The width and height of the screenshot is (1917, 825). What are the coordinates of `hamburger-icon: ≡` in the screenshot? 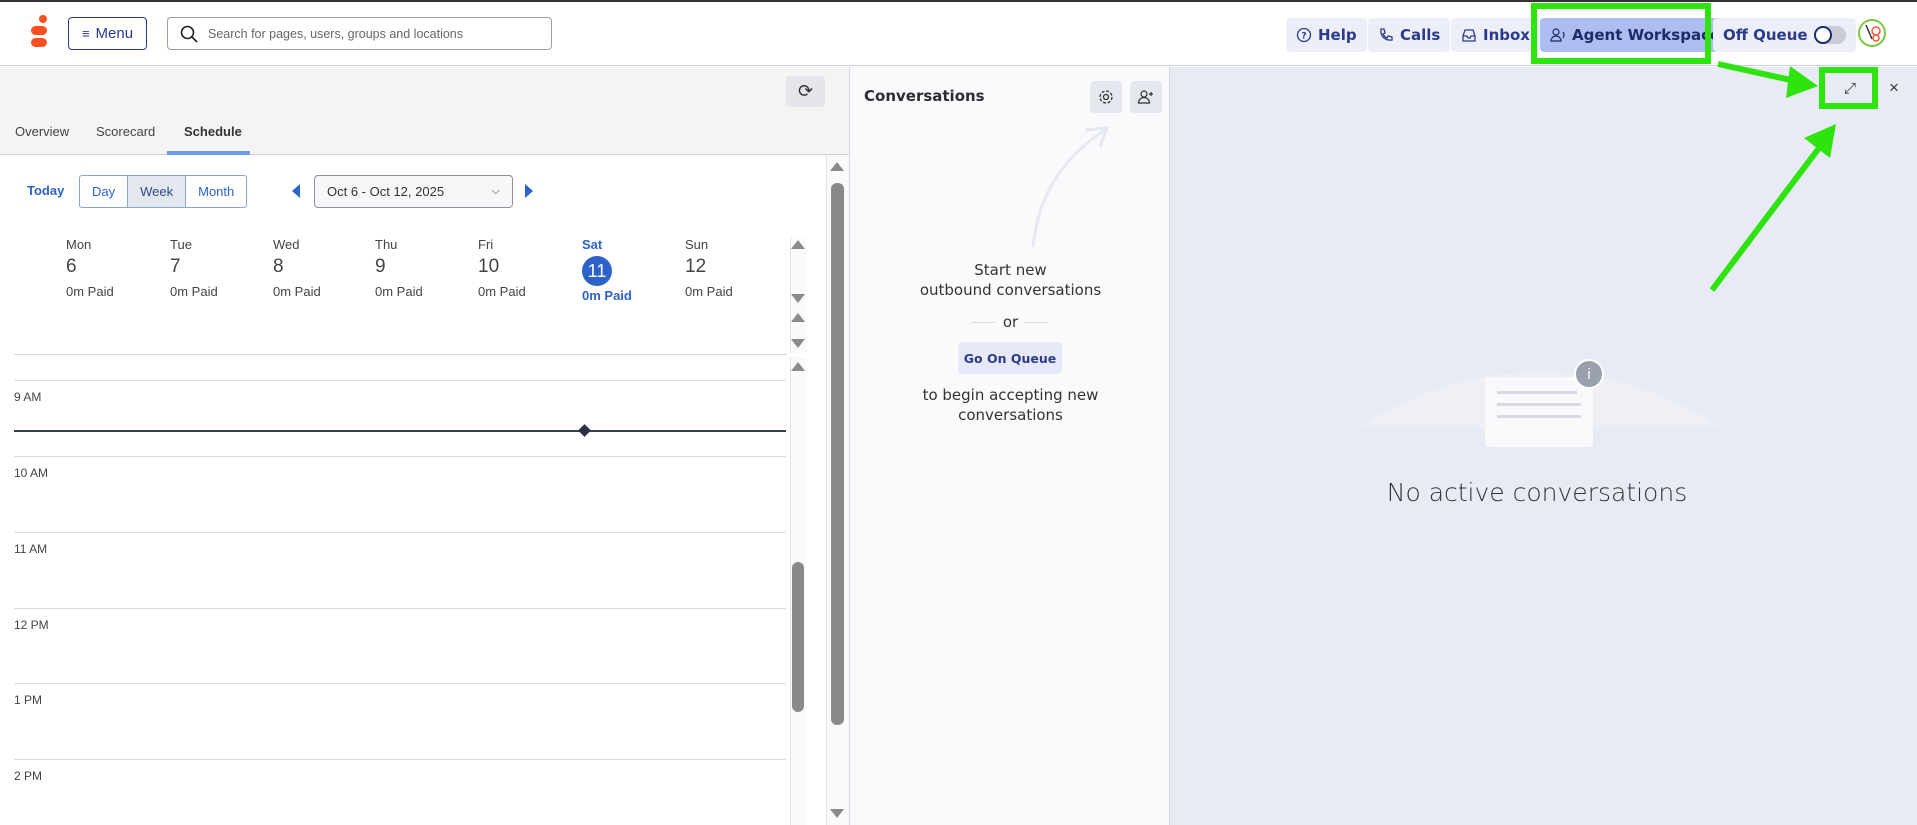 It's located at (85, 33).